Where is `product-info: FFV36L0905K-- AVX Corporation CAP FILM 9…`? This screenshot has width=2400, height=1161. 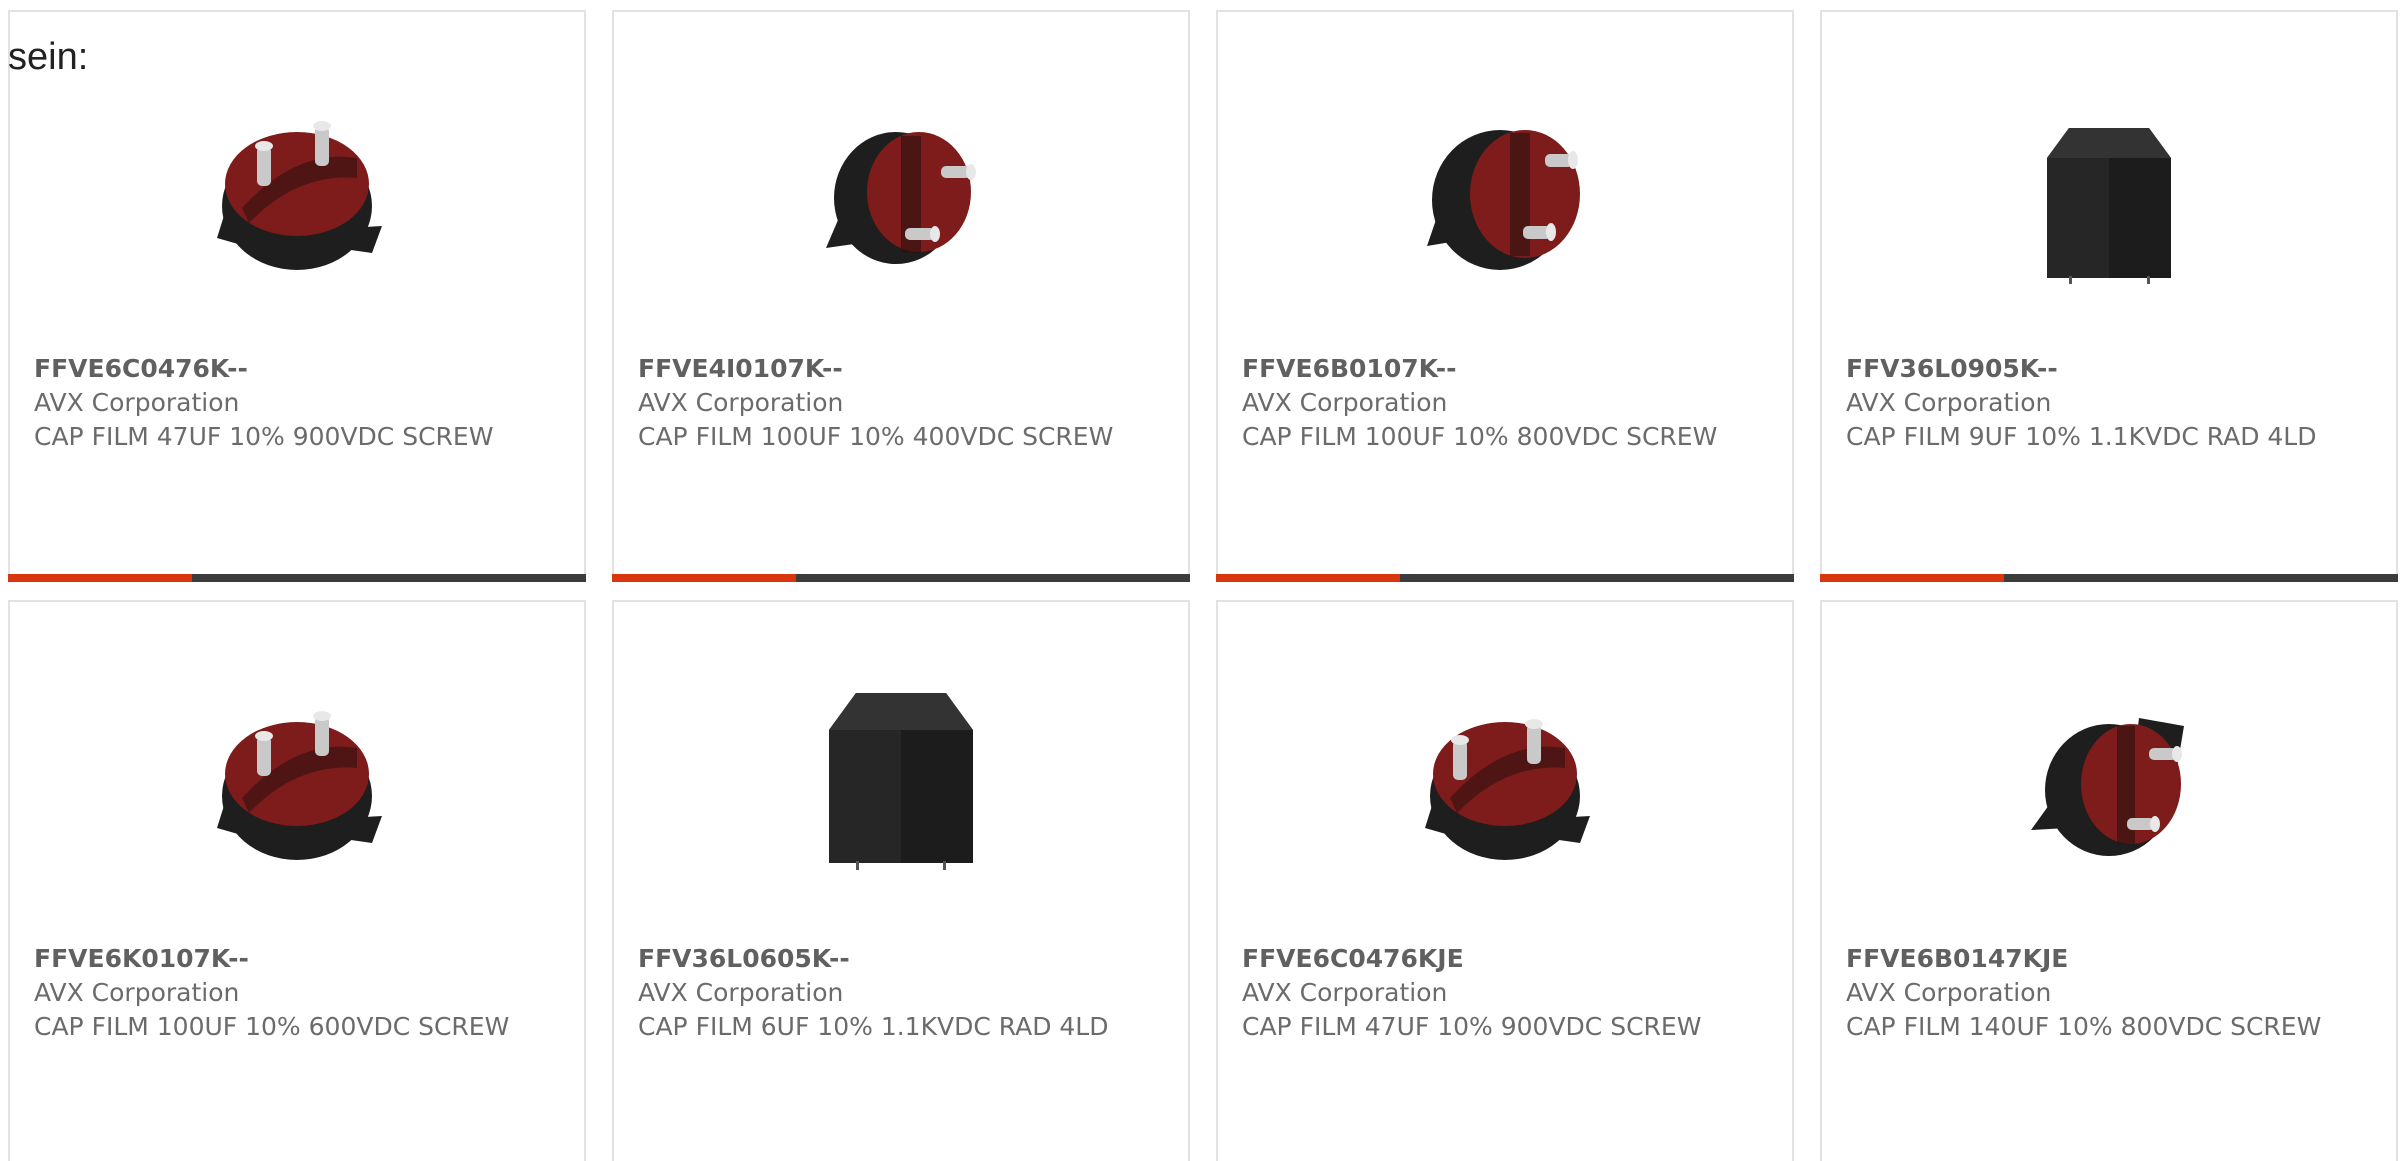
product-info: FFV36L0905K-- AVX Corporation CAP FILM 9… is located at coordinates (2109, 403).